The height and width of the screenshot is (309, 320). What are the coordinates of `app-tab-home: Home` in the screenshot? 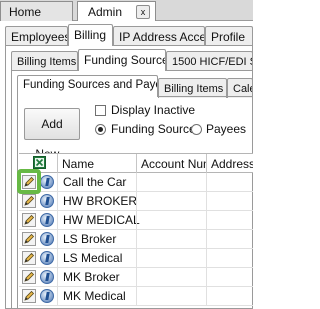 It's located at (36, 11).